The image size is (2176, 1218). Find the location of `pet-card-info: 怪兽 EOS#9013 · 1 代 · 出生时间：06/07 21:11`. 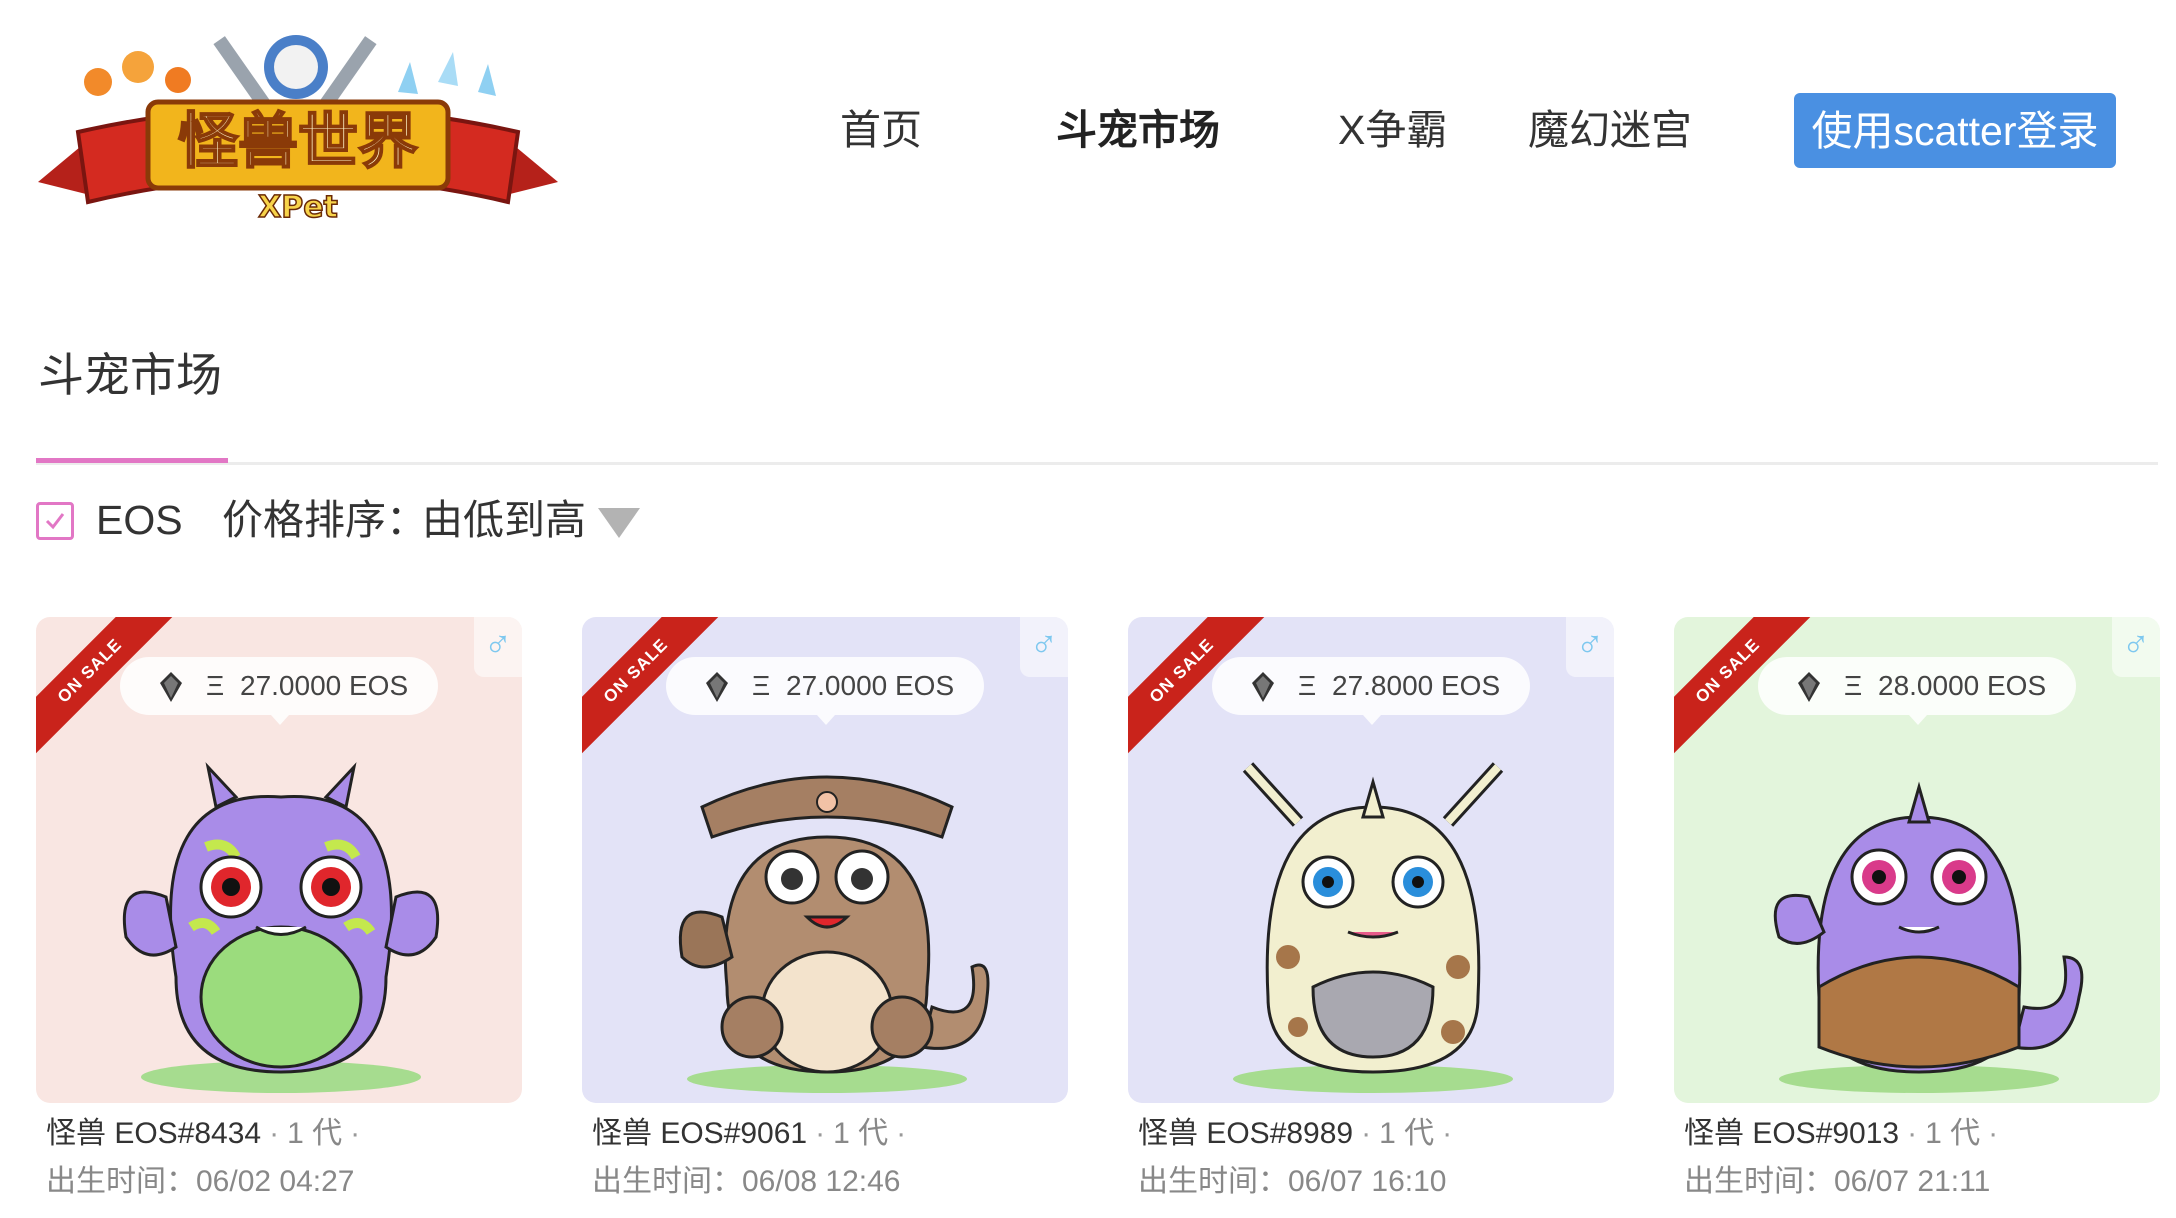

pet-card-info: 怪兽 EOS#9013 · 1 代 · 出生时间：06/07 21:11 is located at coordinates (1930, 1158).